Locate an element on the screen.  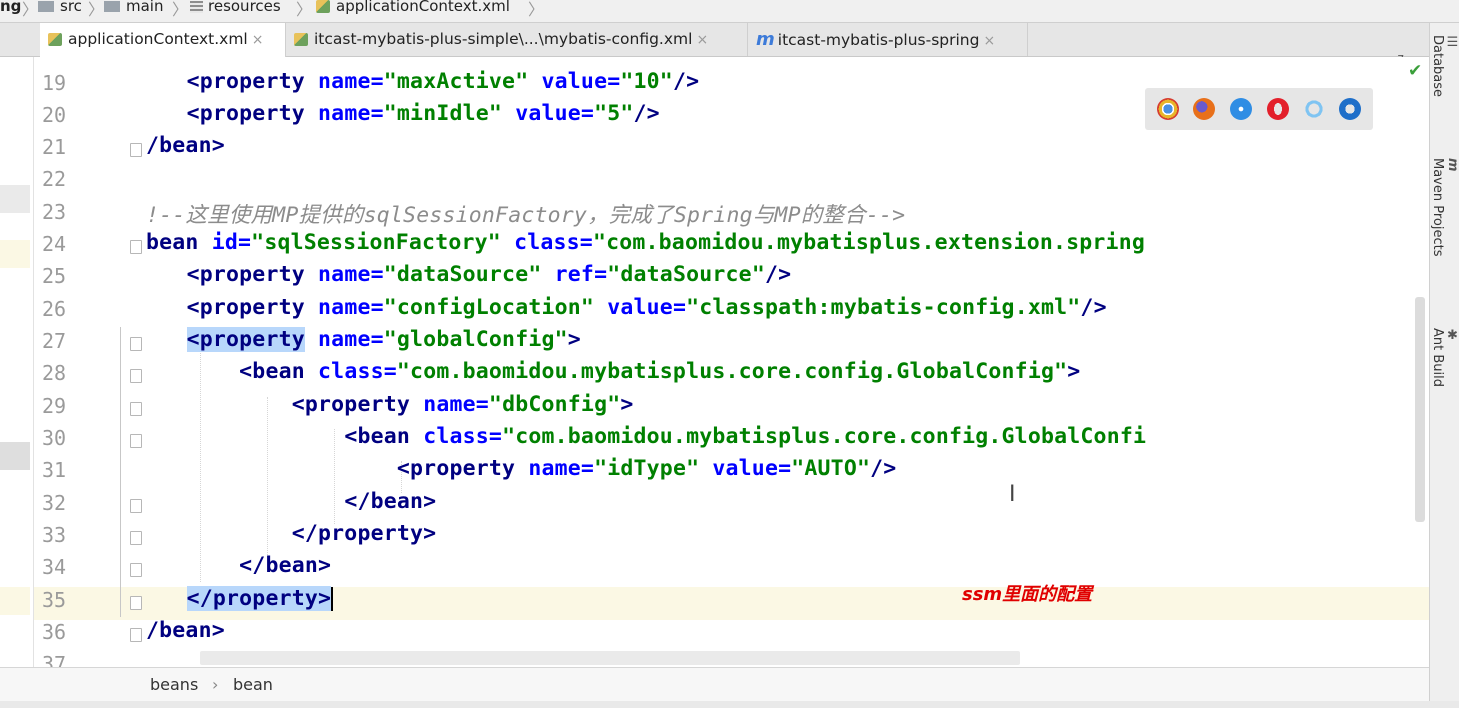
nav-item-file: applicationContext.xml is located at coordinates (413, 7).